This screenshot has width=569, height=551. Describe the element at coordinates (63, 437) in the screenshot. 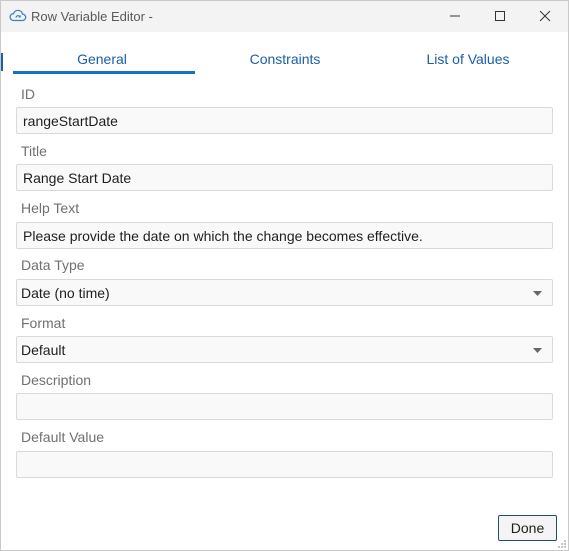

I see `default-value-label: Default Value` at that location.